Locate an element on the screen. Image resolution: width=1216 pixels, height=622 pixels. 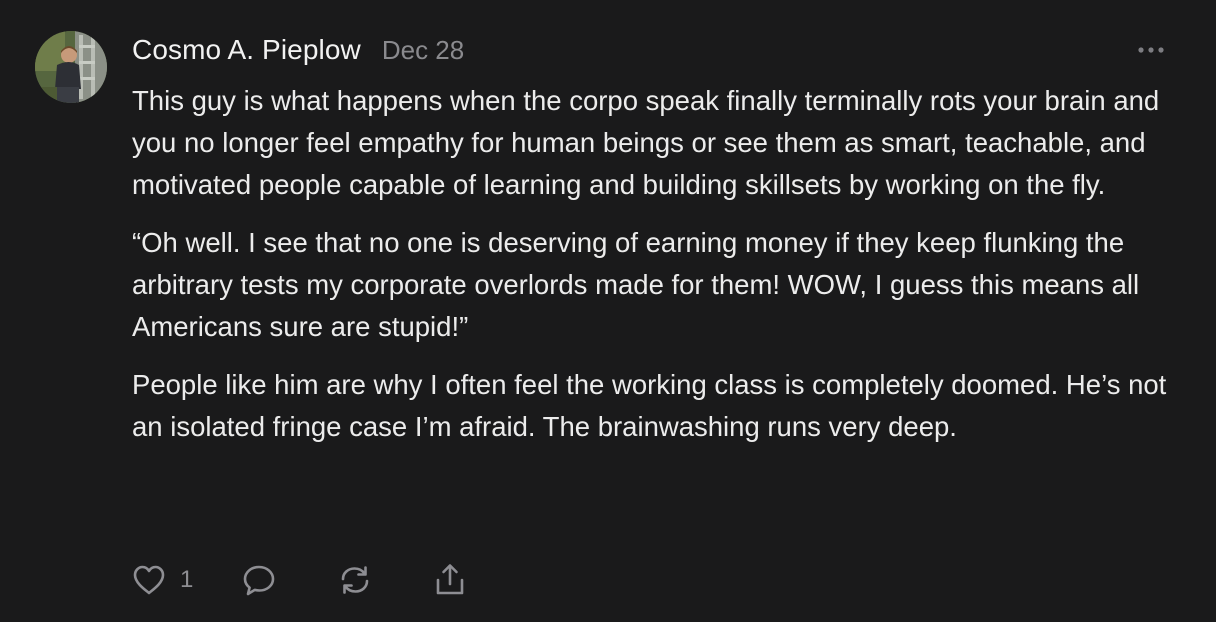
like-count: 1 is located at coordinates (187, 579).